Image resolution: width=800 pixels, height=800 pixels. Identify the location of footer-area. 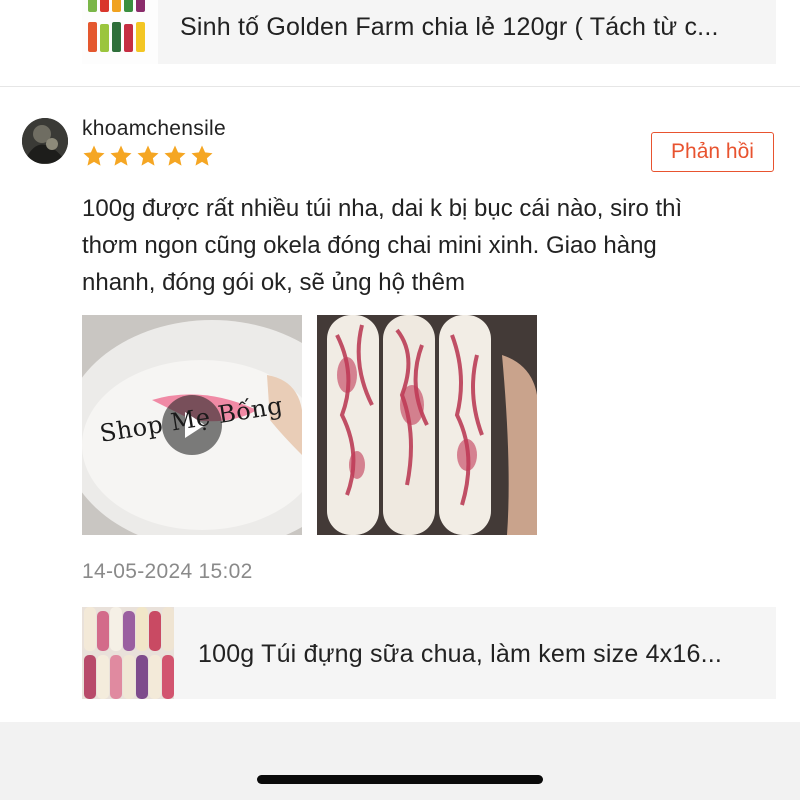
(400, 761).